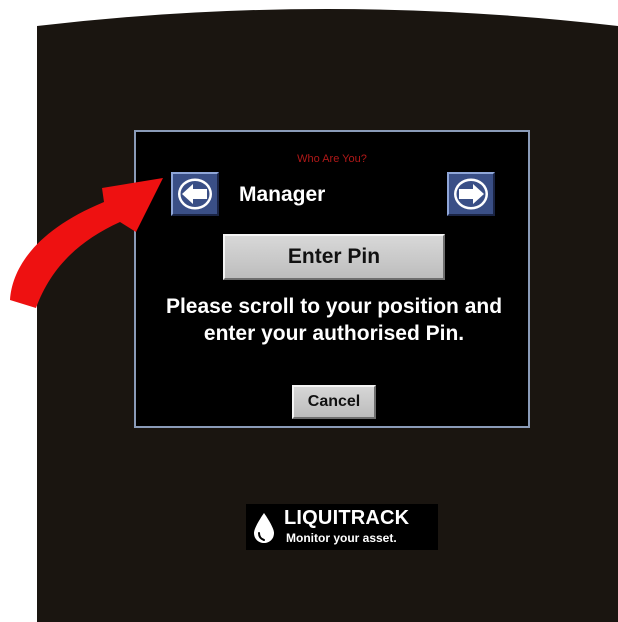 The width and height of the screenshot is (618, 622). Describe the element at coordinates (334, 257) in the screenshot. I see `enter-pin-button: Enter Pin` at that location.